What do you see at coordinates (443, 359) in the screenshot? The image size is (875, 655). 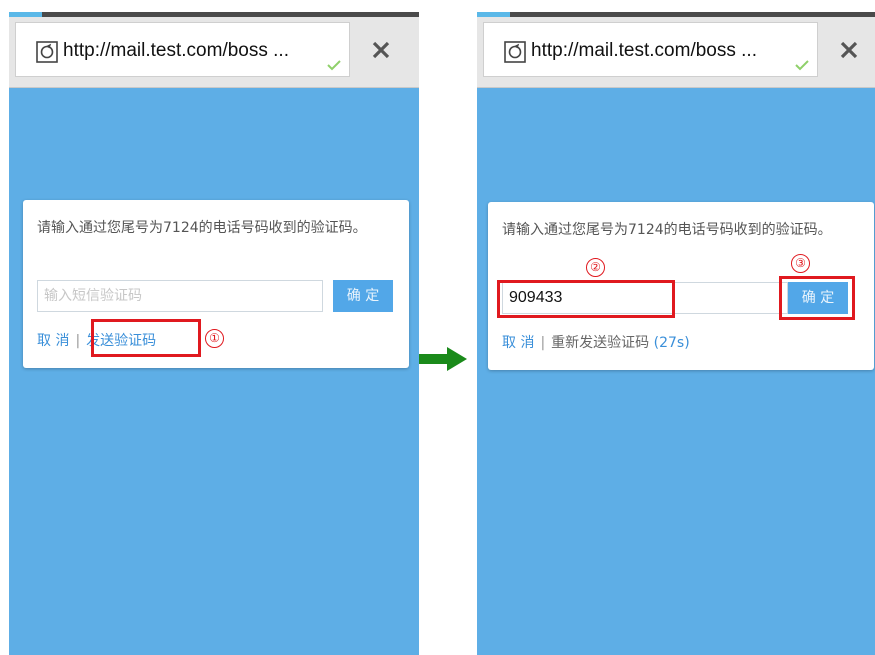 I see `arrow-right-icon` at bounding box center [443, 359].